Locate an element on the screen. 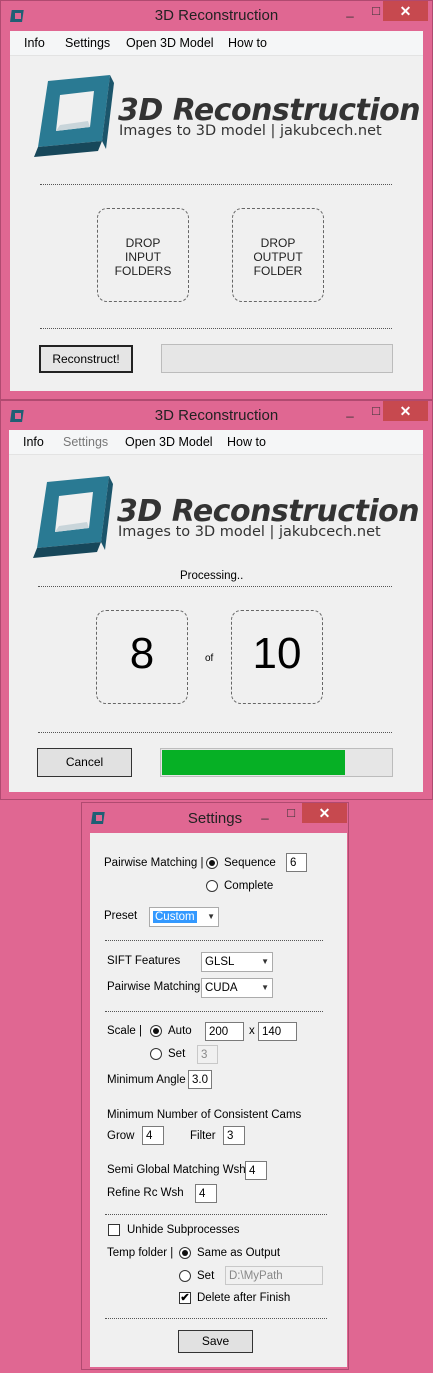 The height and width of the screenshot is (1373, 433). drop-output-line: DROP is located at coordinates (278, 243).